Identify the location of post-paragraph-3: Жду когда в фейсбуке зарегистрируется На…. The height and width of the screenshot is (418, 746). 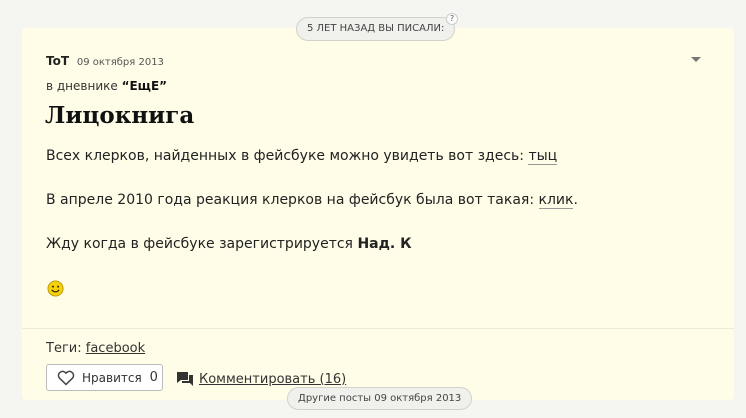
(229, 244).